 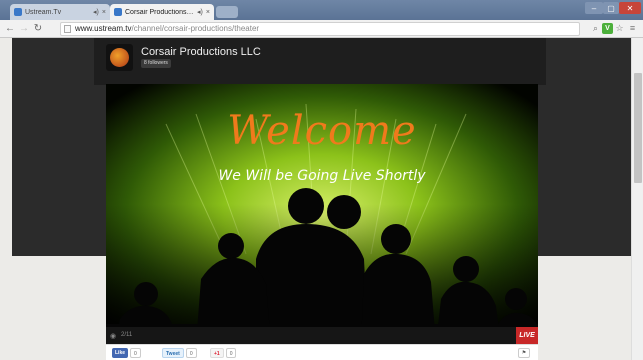 What do you see at coordinates (632, 28) in the screenshot?
I see `menu-icon: ≡` at bounding box center [632, 28].